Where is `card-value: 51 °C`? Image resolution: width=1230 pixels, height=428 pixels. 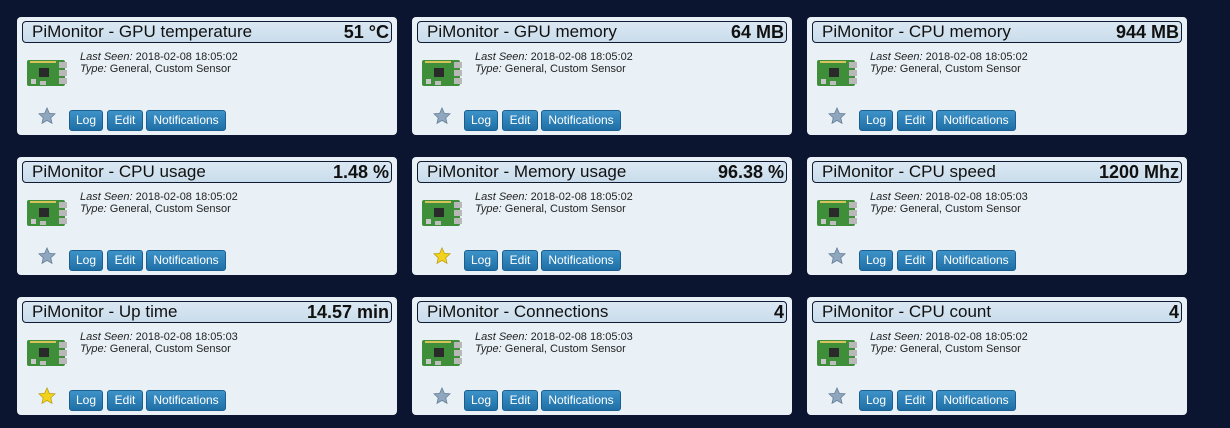
card-value: 51 °C is located at coordinates (366, 31).